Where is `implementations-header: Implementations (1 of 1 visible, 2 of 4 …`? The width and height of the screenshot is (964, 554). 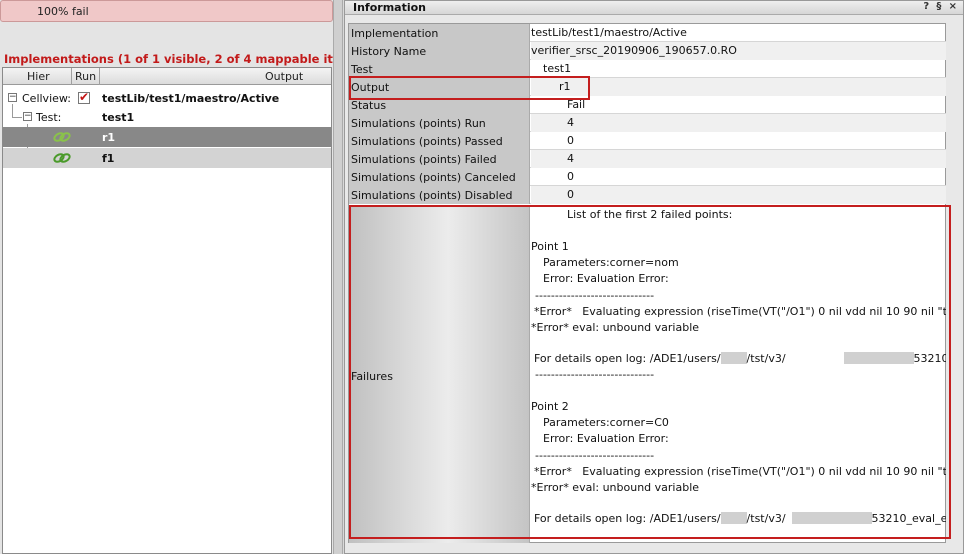 implementations-header: Implementations (1 of 1 visible, 2 of 4 … is located at coordinates (169, 59).